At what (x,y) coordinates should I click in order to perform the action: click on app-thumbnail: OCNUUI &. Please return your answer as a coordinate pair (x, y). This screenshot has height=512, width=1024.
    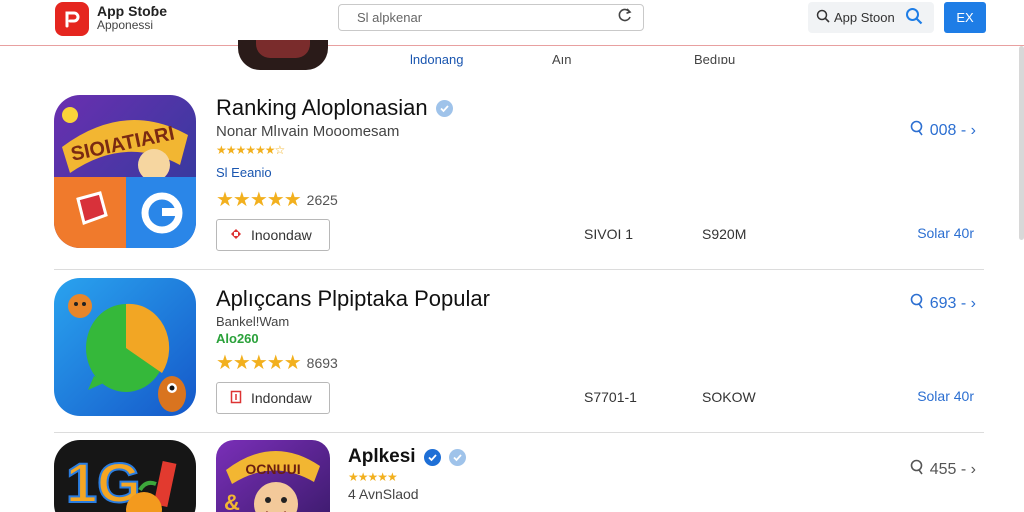
    Looking at the image, I should click on (273, 476).